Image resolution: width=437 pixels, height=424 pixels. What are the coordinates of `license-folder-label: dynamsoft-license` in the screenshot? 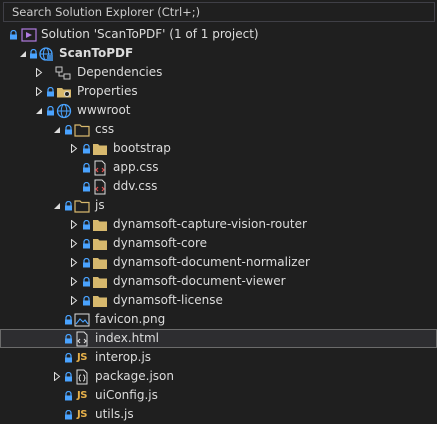 It's located at (168, 300).